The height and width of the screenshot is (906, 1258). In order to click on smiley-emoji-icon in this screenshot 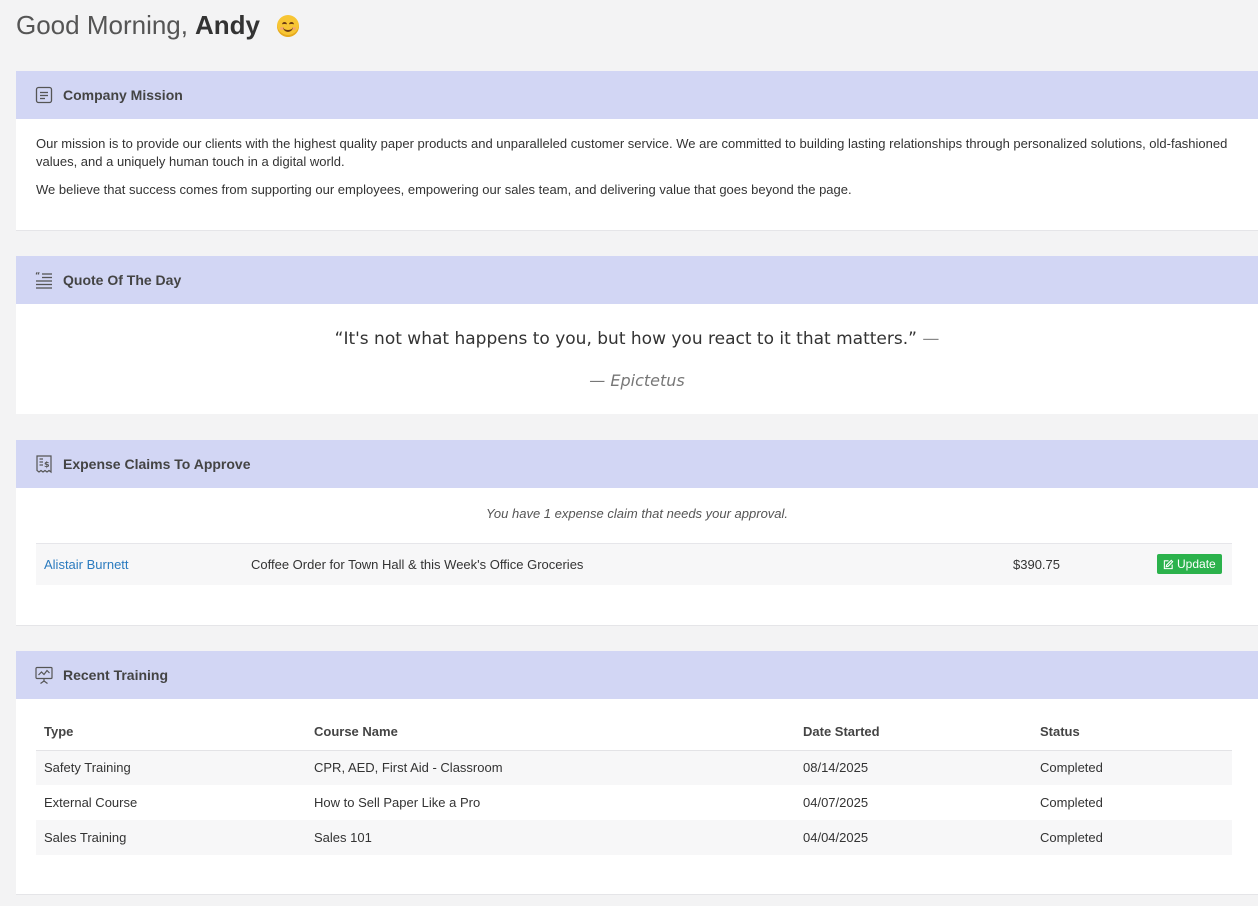, I will do `click(287, 25)`.